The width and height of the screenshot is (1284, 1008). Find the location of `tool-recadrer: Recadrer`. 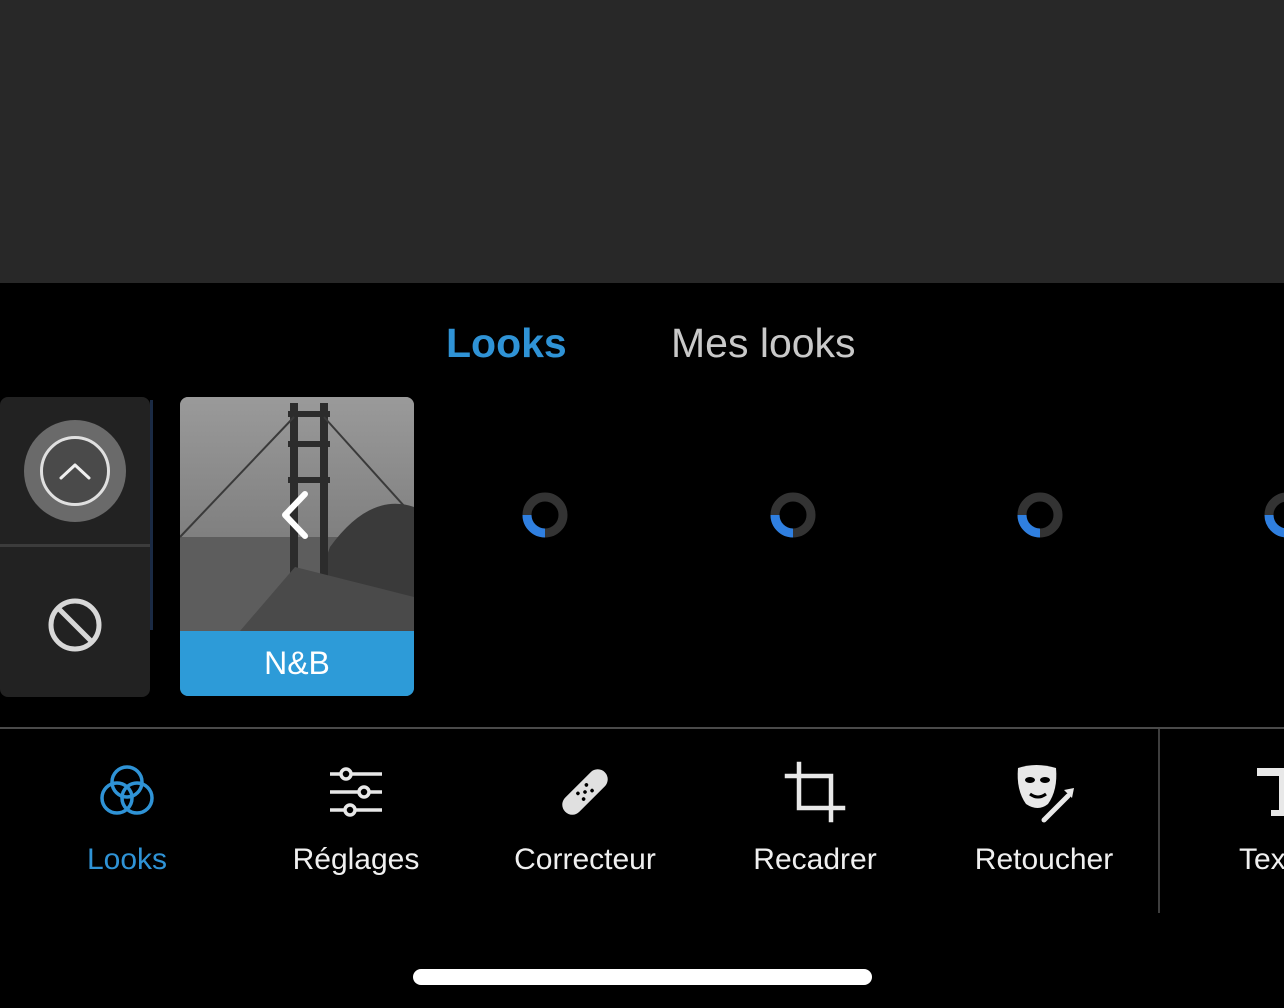

tool-recadrer: Recadrer is located at coordinates (815, 825).